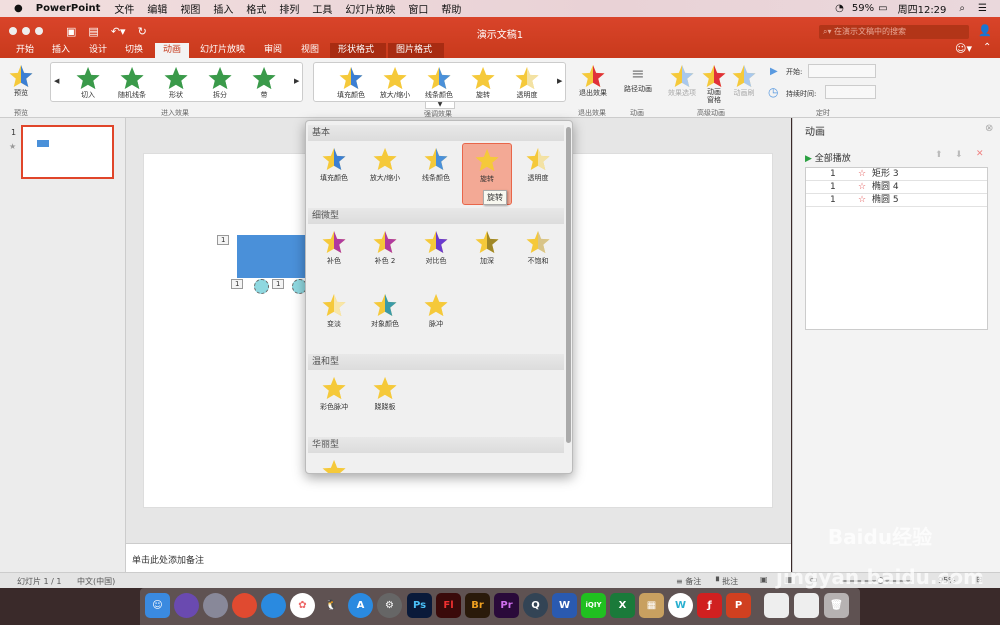 This screenshot has height=625, width=1000. I want to click on move-up-icon: ⬆, so click(939, 155).